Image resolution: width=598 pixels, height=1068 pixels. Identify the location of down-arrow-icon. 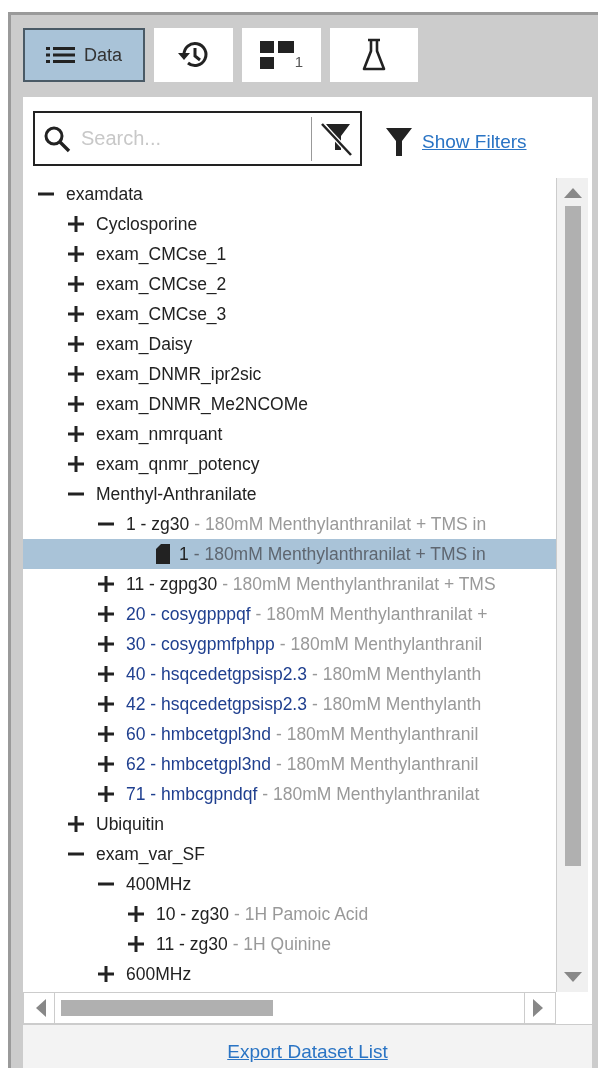
(572, 978).